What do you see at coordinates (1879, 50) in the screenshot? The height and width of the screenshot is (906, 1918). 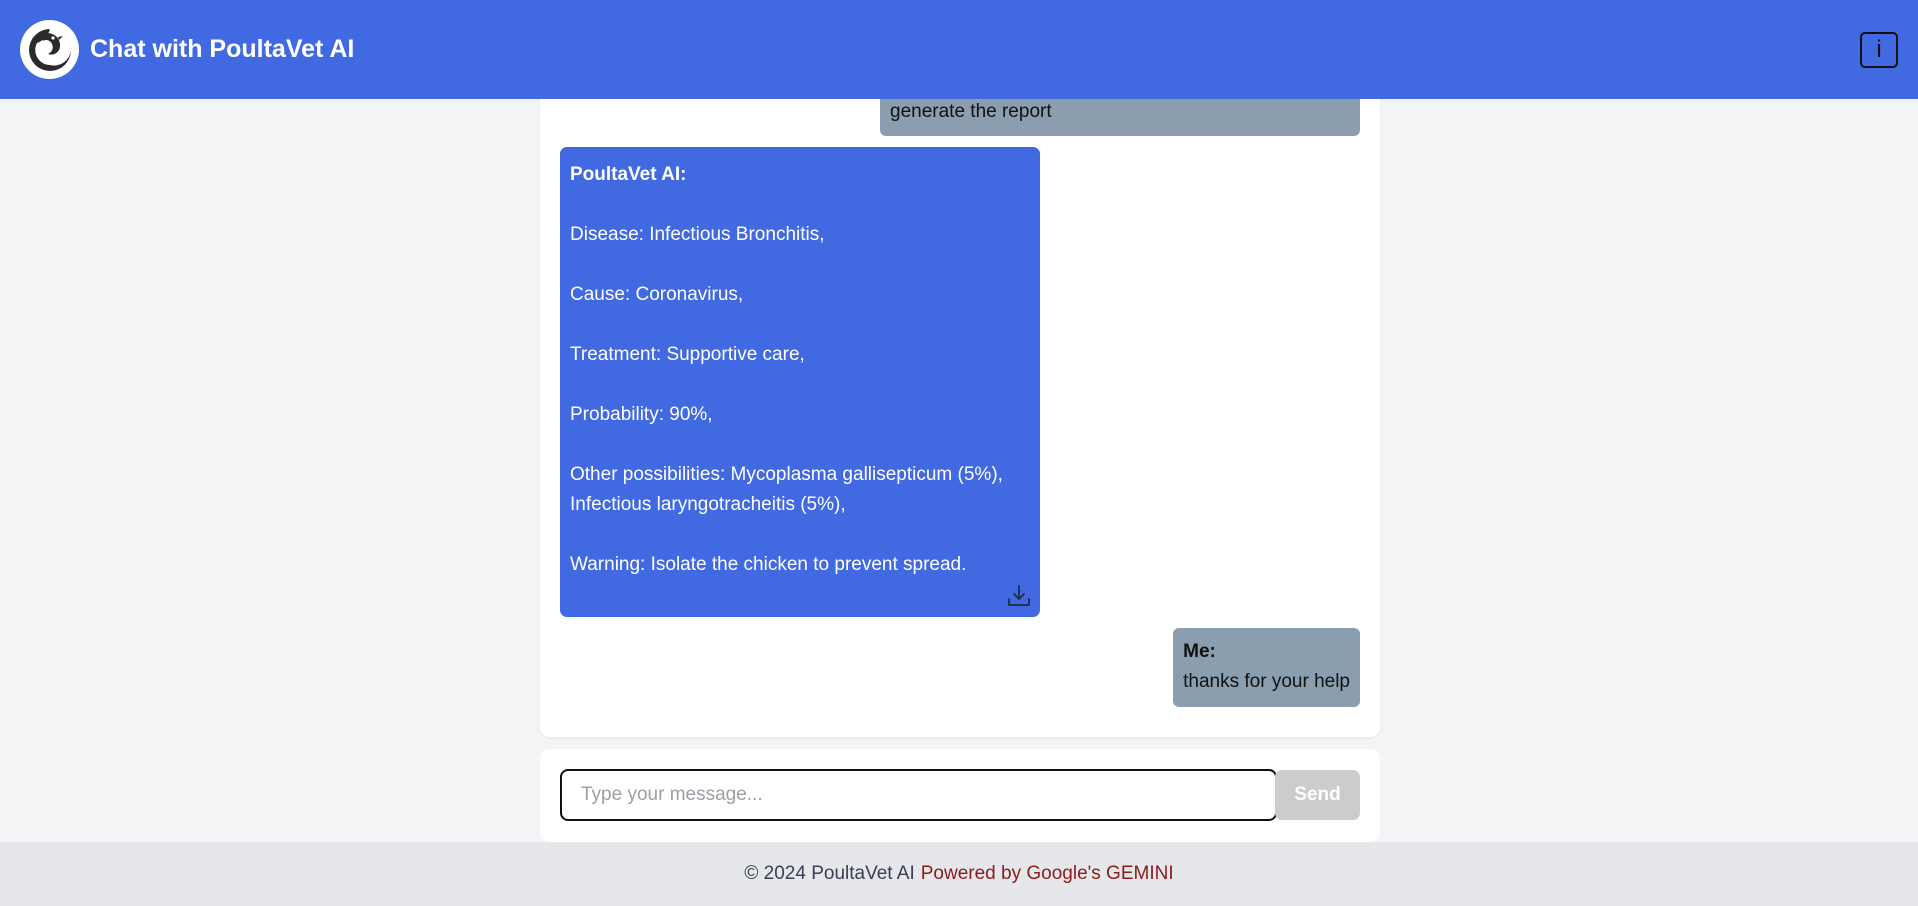 I see `info-button: i` at bounding box center [1879, 50].